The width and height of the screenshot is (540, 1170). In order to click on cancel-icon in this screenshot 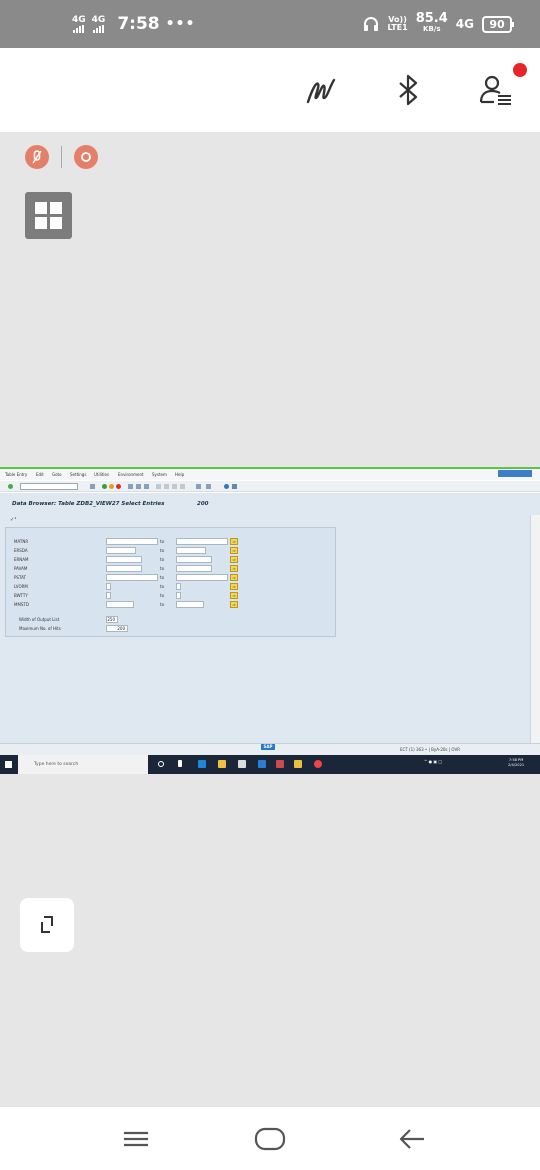, I will do `click(118, 486)`.